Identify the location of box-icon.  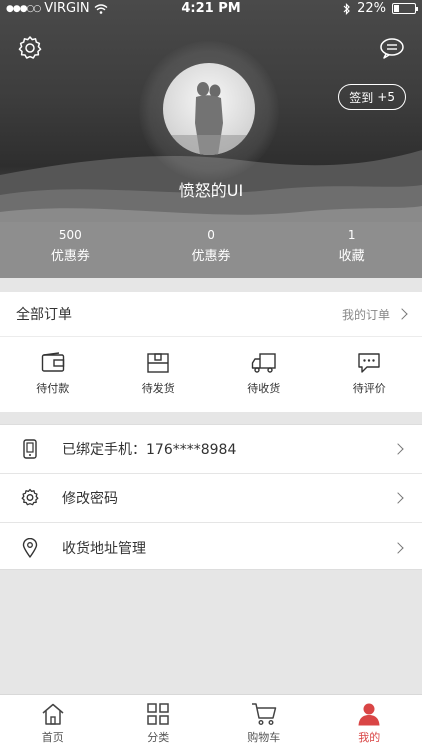
(158, 363).